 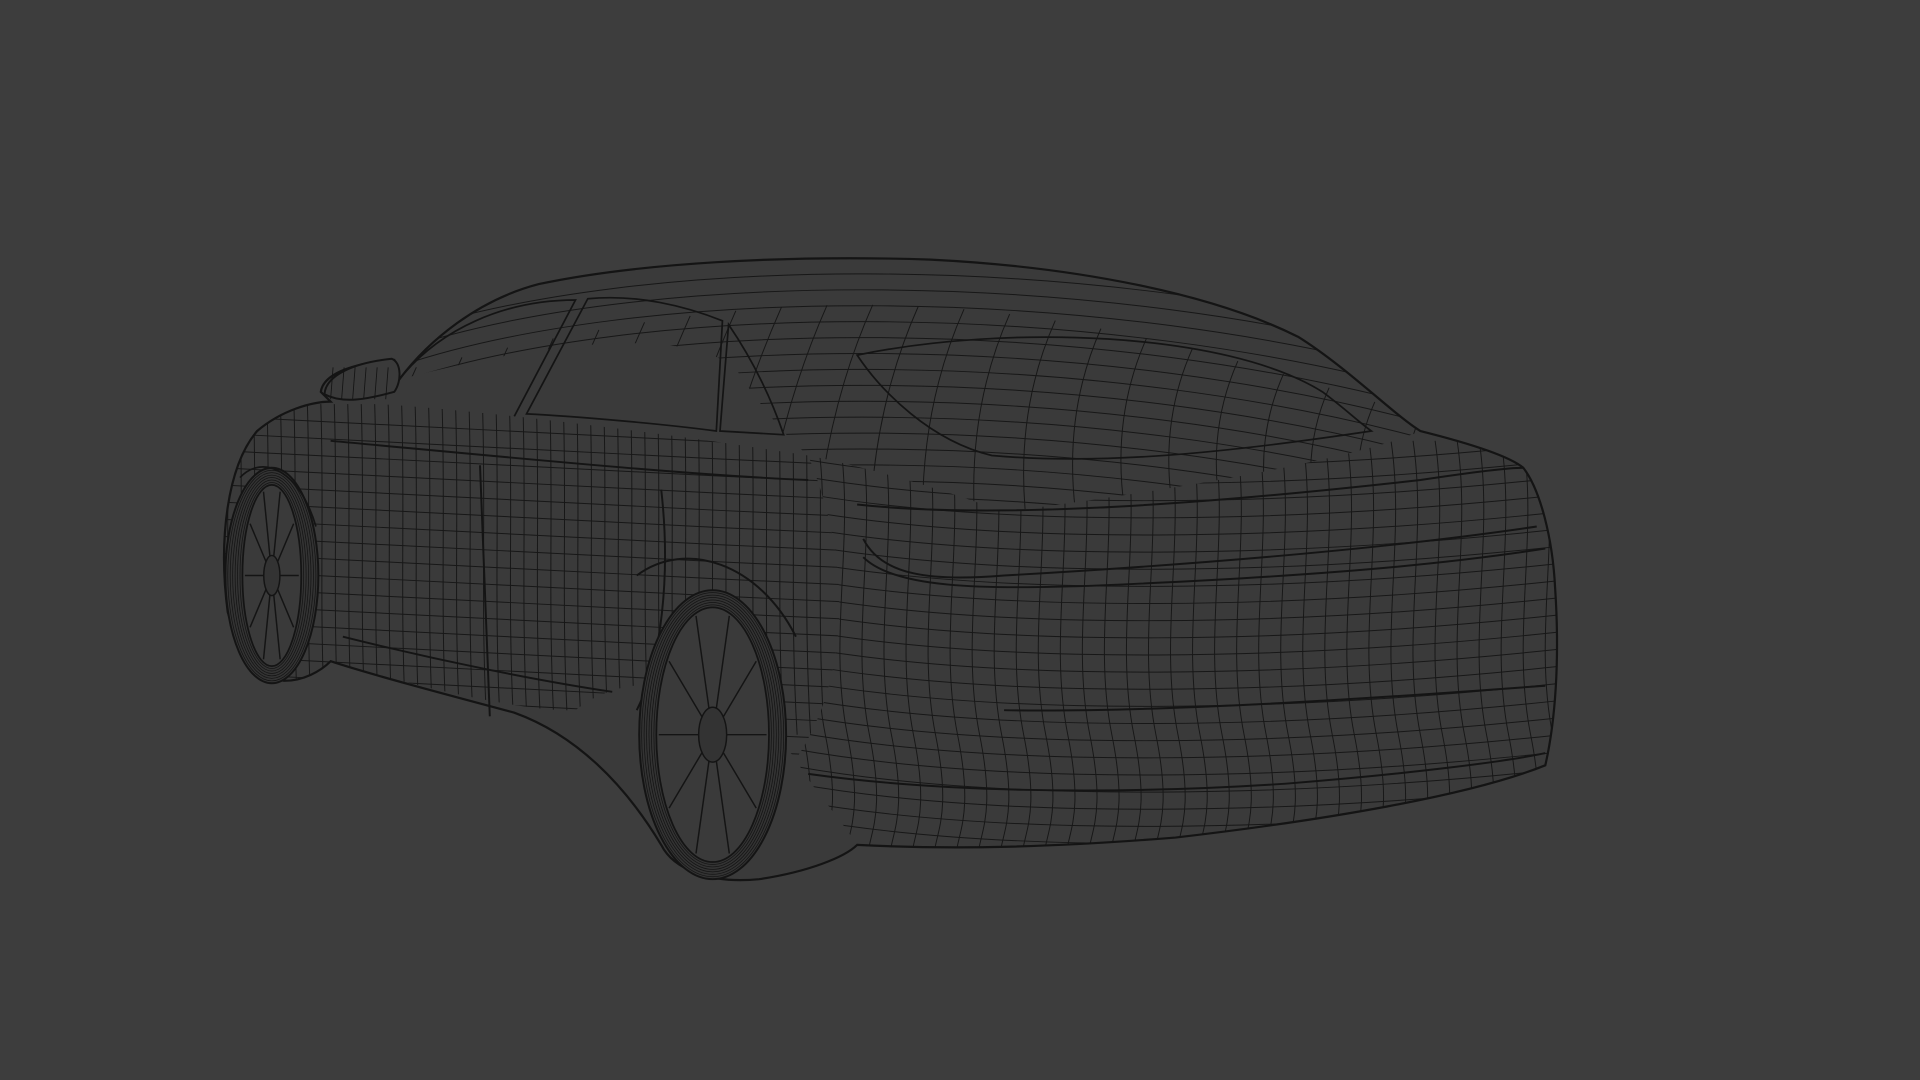 I want to click on side-mirror, so click(x=362, y=379).